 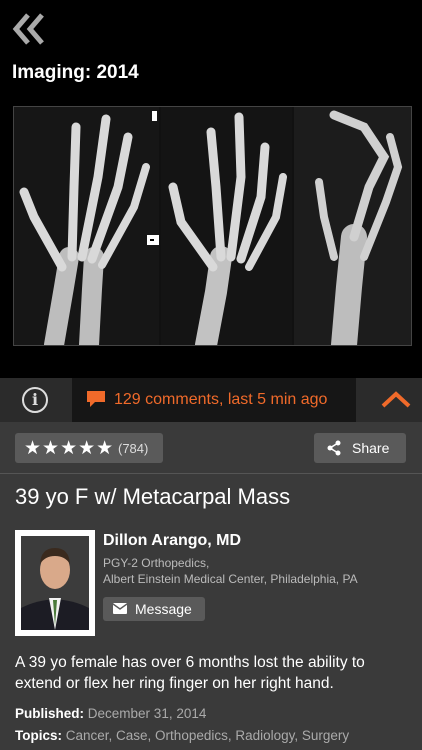 I want to click on info-icon: i, so click(x=35, y=399).